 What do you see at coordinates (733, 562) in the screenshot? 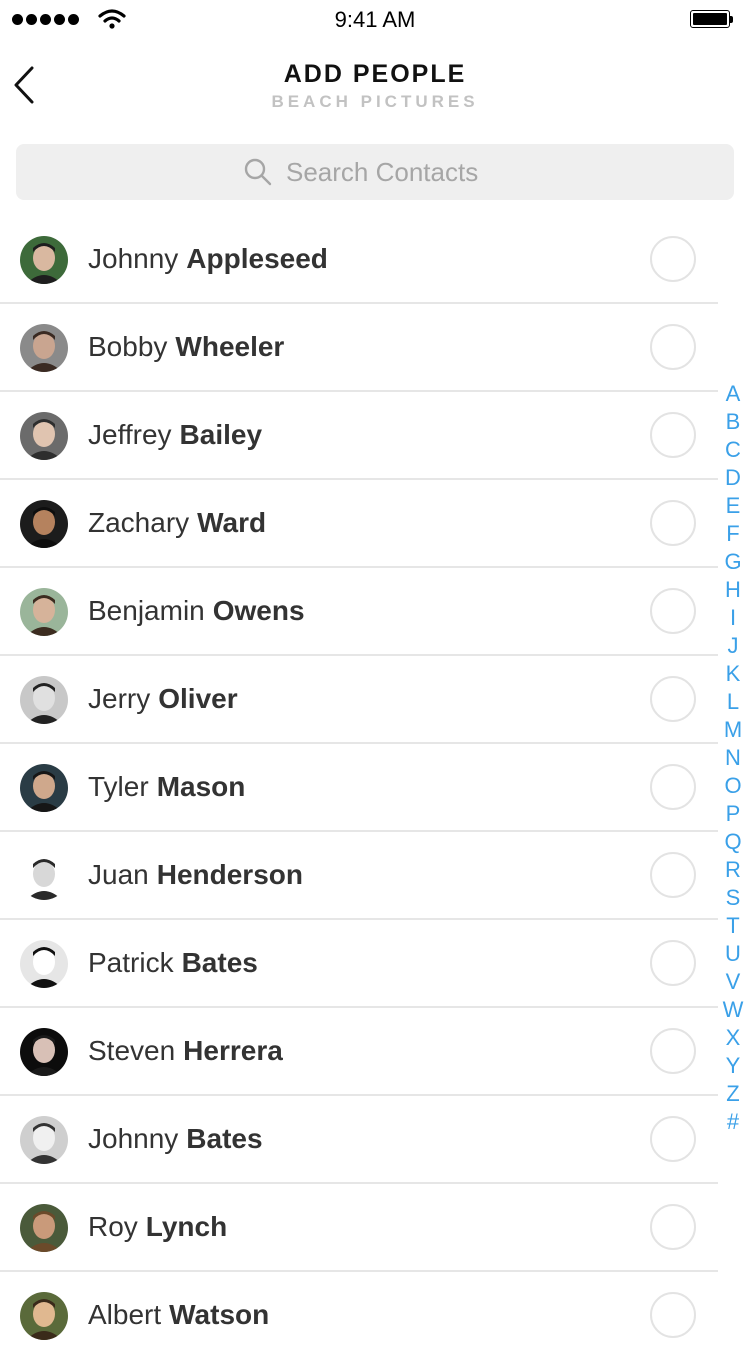
I see `index-letter: G` at bounding box center [733, 562].